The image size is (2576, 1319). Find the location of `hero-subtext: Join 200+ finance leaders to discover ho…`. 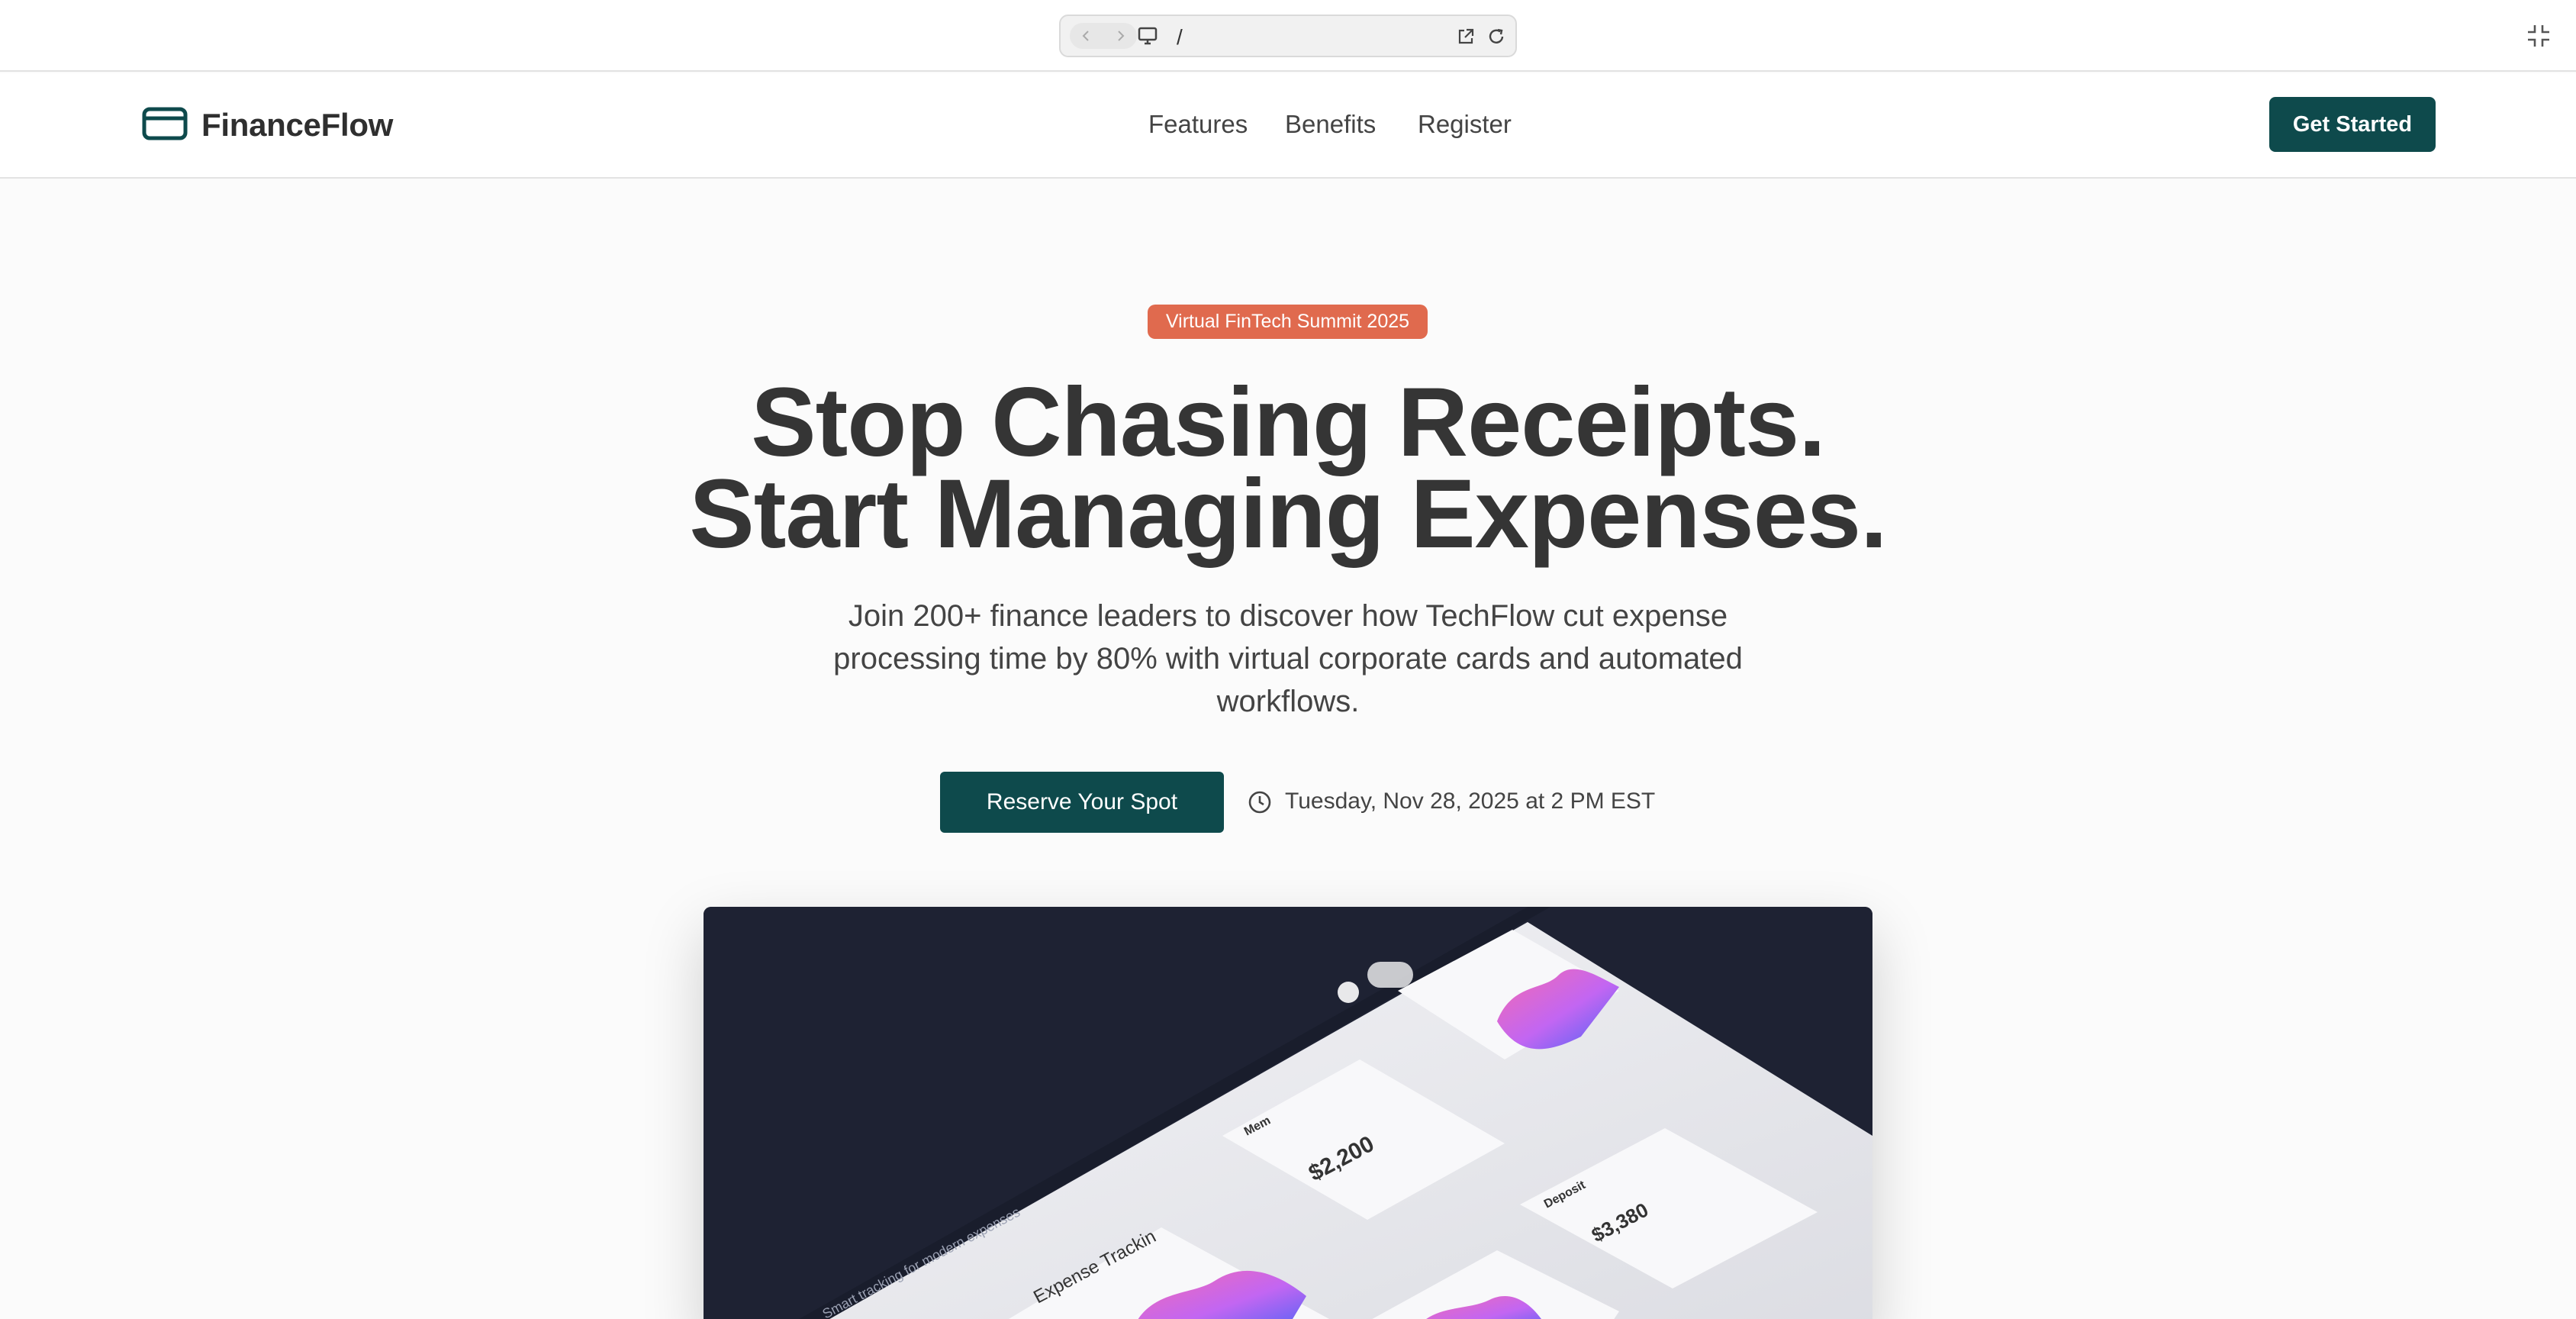

hero-subtext: Join 200+ finance leaders to discover ho… is located at coordinates (1288, 658).